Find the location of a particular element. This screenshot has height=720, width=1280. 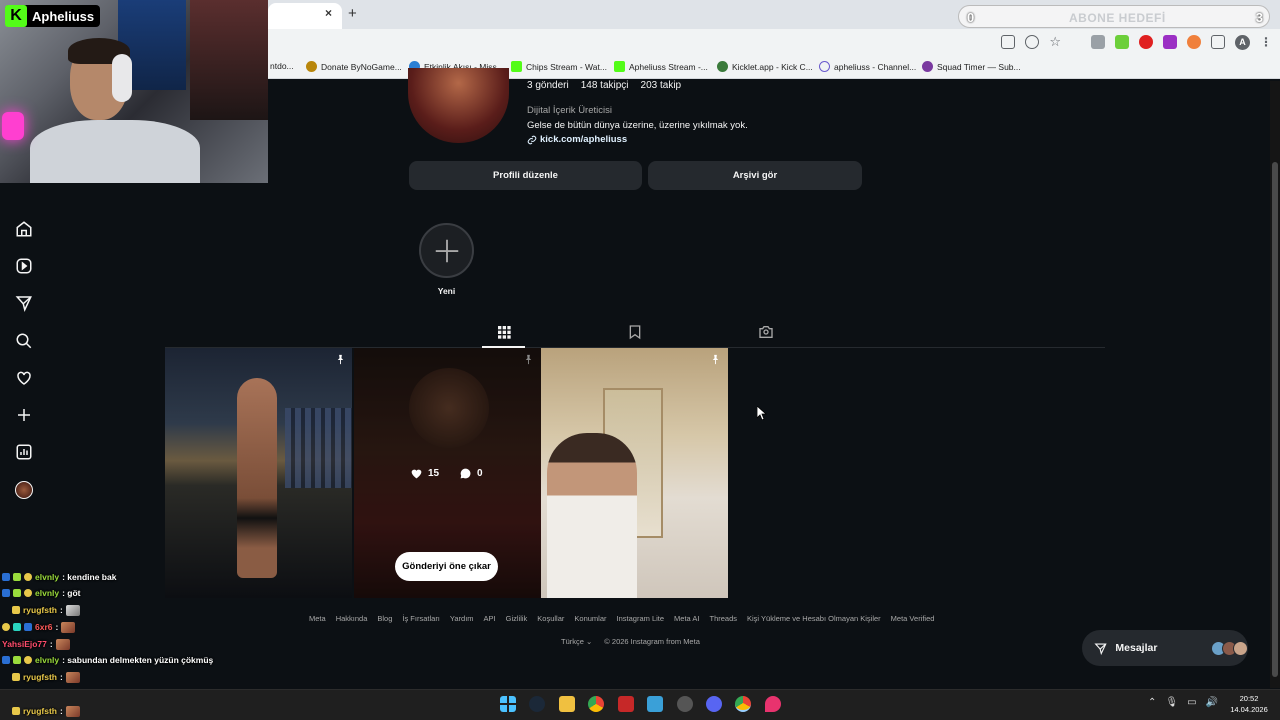

bynogame-icon is located at coordinates (311, 66).